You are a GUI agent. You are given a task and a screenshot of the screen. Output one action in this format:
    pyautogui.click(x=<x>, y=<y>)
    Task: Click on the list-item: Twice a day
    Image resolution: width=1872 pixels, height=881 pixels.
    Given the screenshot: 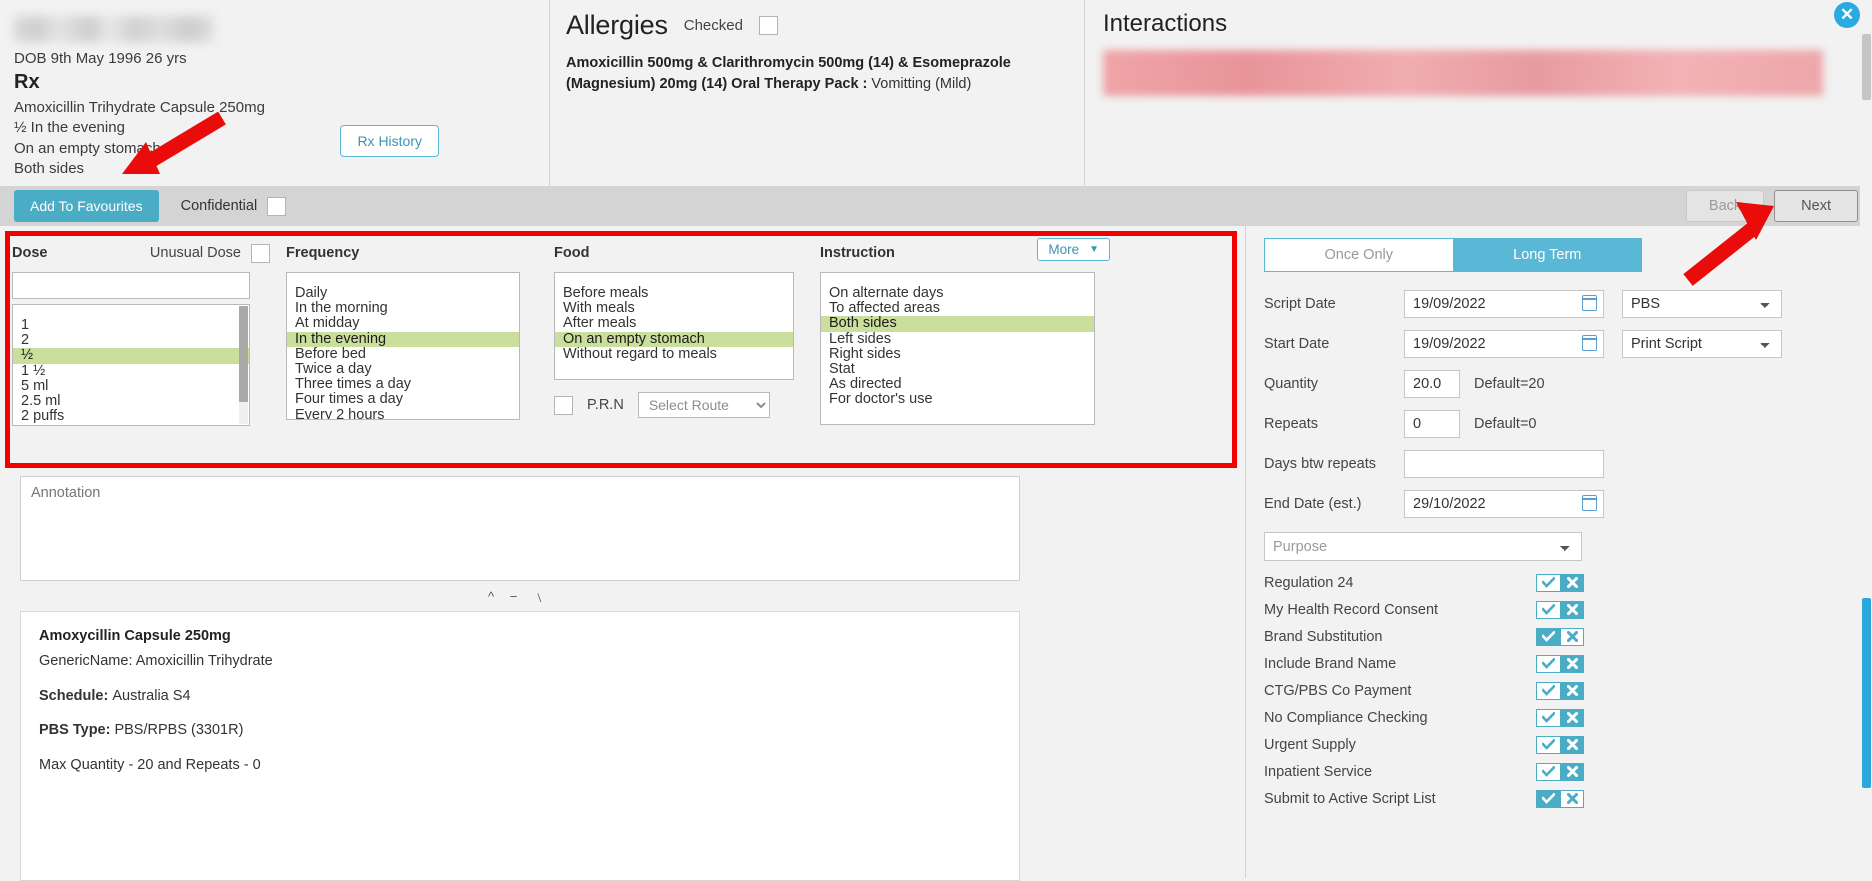 What is the action you would take?
    pyautogui.click(x=403, y=369)
    